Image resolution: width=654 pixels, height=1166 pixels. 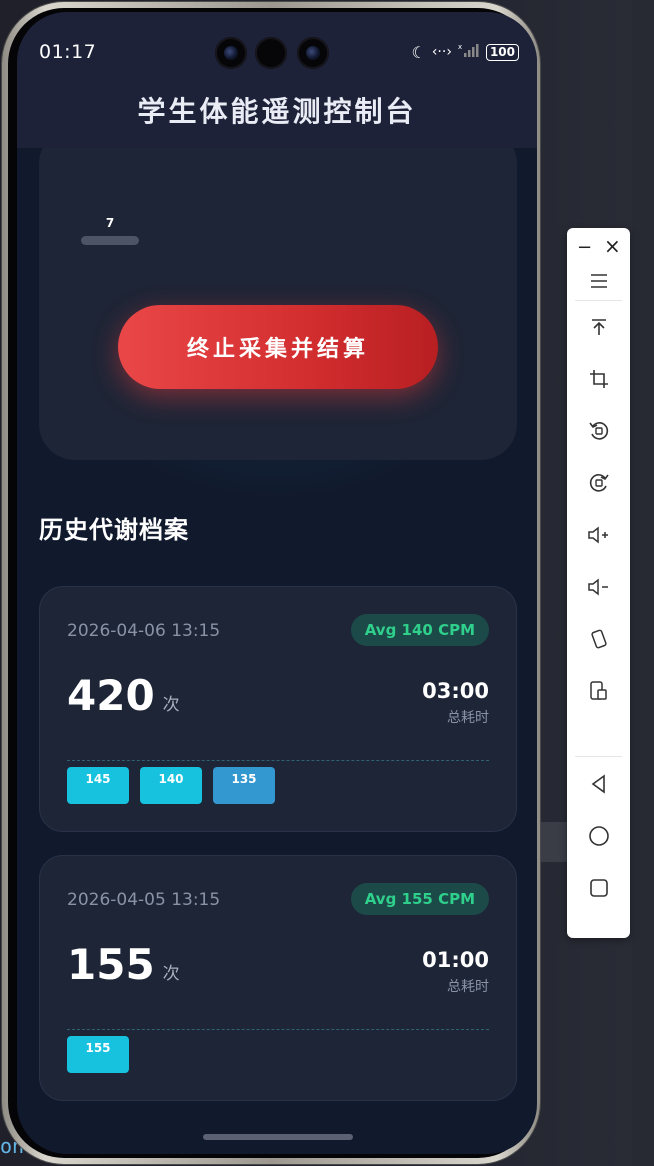 I want to click on rotate-right-icon, so click(x=598, y=482).